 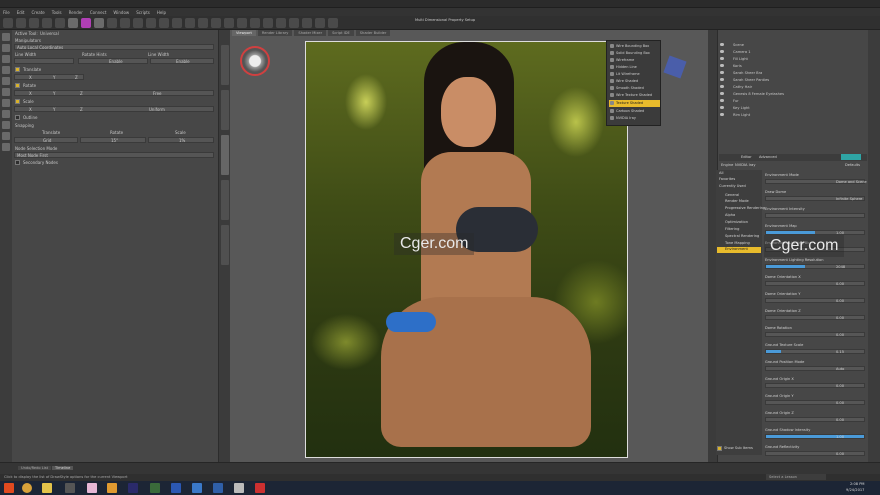 What do you see at coordinates (21, 22) in the screenshot?
I see `open-icon` at bounding box center [21, 22].